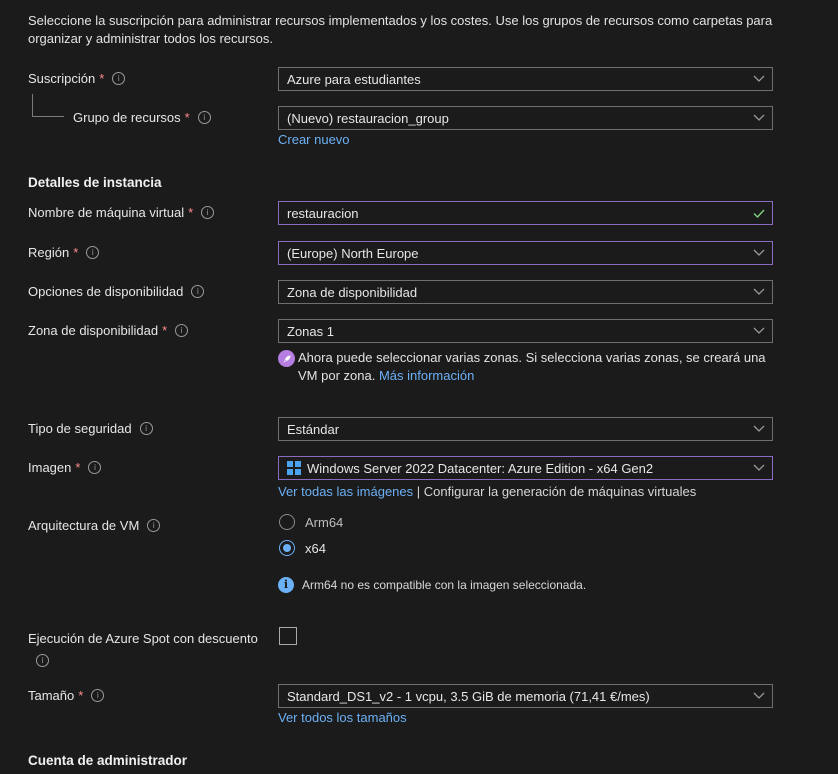  I want to click on availability-zone-select: Zonas 1, so click(525, 331).